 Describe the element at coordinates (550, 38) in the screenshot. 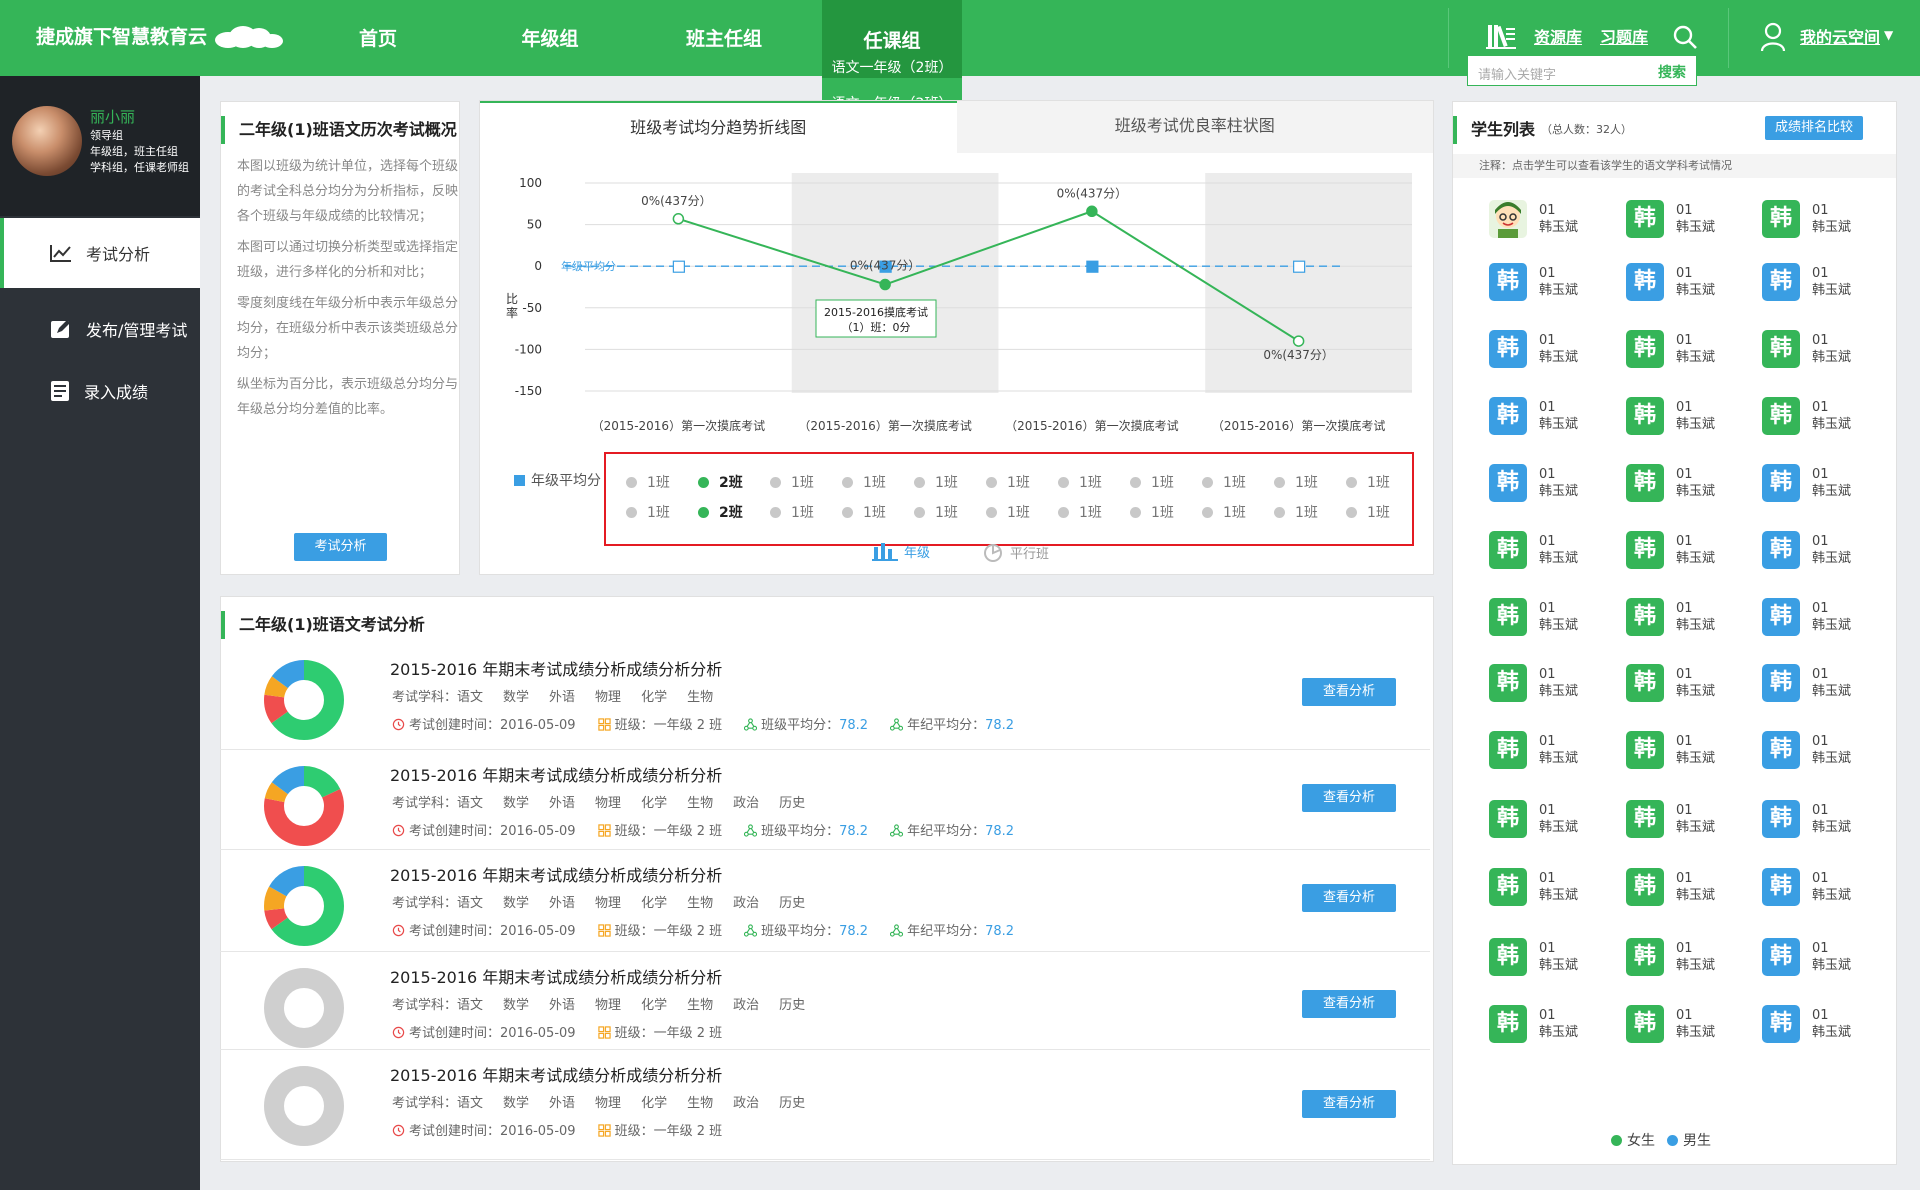

I see `nav-grade-group: 年级组` at that location.